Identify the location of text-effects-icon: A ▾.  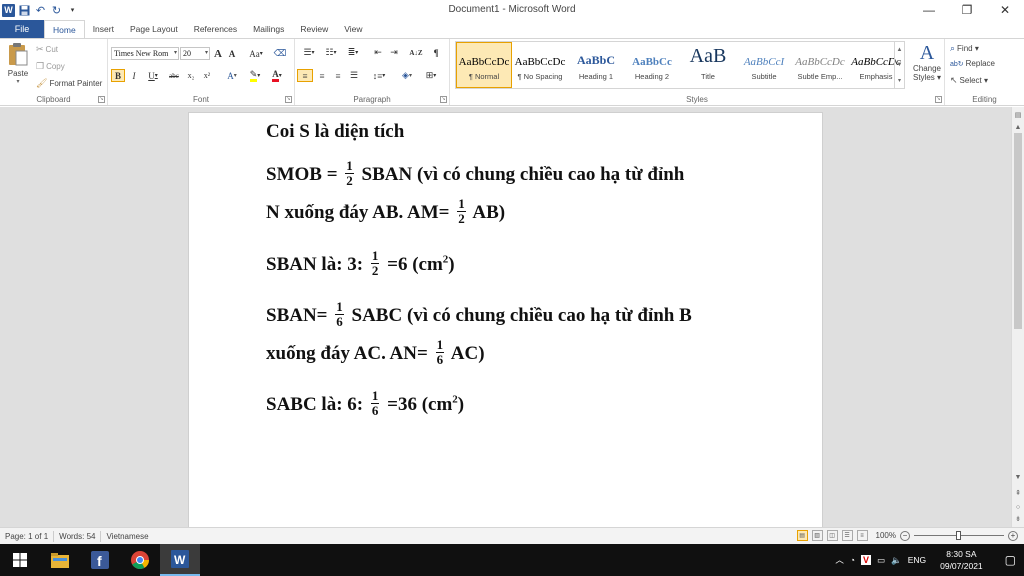
(232, 75).